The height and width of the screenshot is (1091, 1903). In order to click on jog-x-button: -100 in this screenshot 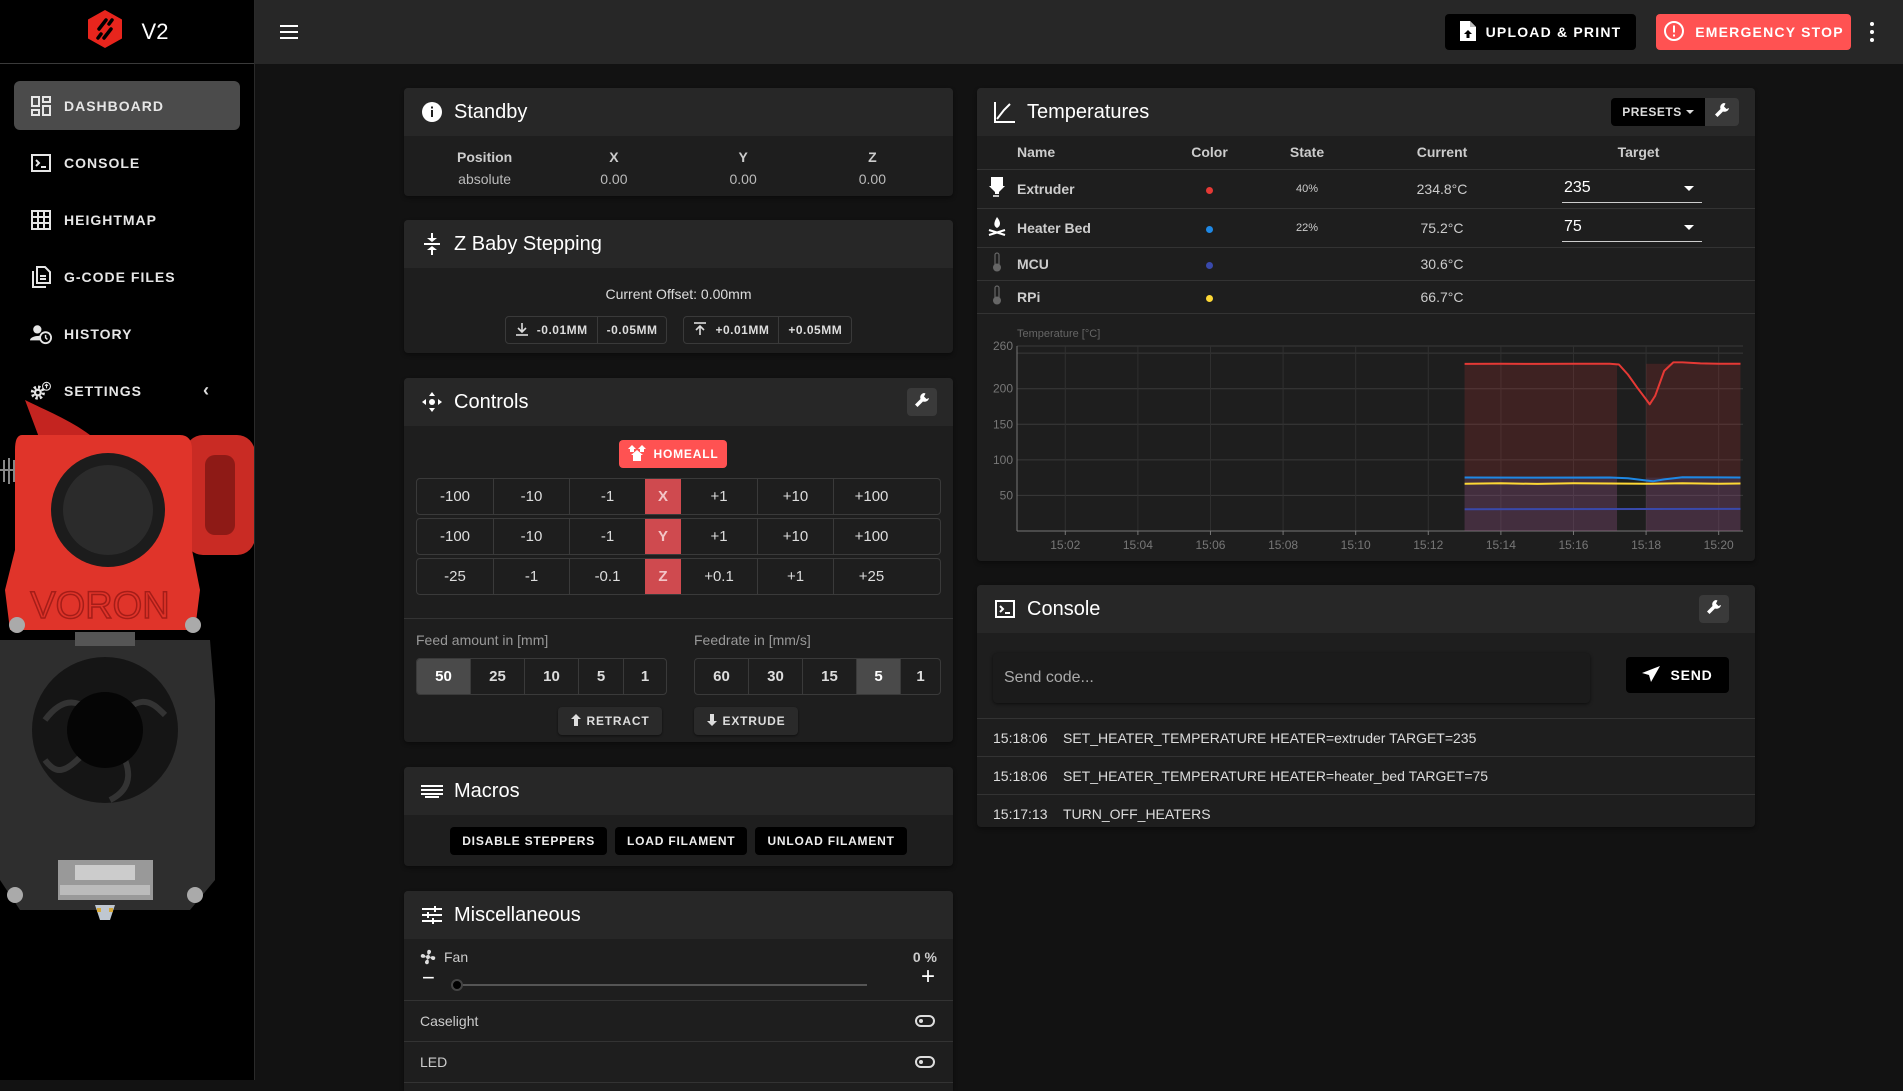, I will do `click(455, 496)`.